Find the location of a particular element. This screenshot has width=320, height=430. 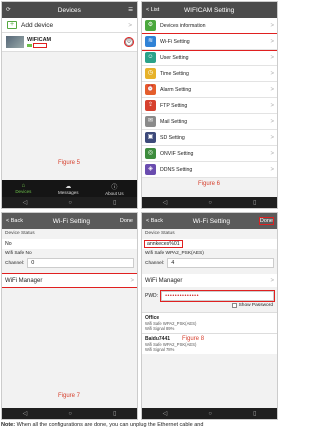

devices-header: ⟳ Devices ☰ is located at coordinates (69, 10).